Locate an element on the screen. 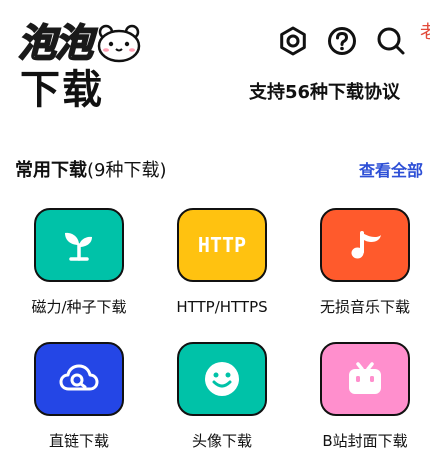  section-title-text: 常用下载 is located at coordinates (51, 170).